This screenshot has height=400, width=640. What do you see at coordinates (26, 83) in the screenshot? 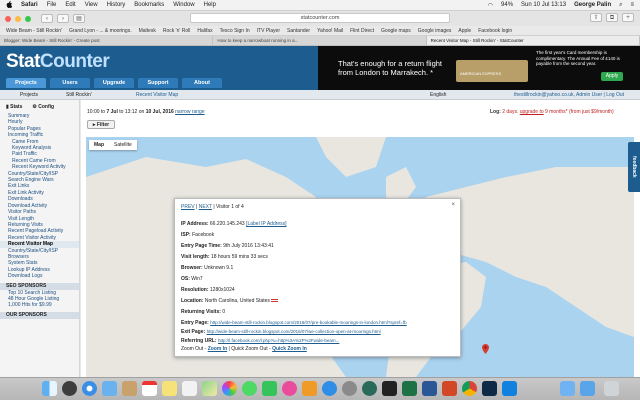
I see `nav-projects: Projects` at bounding box center [26, 83].